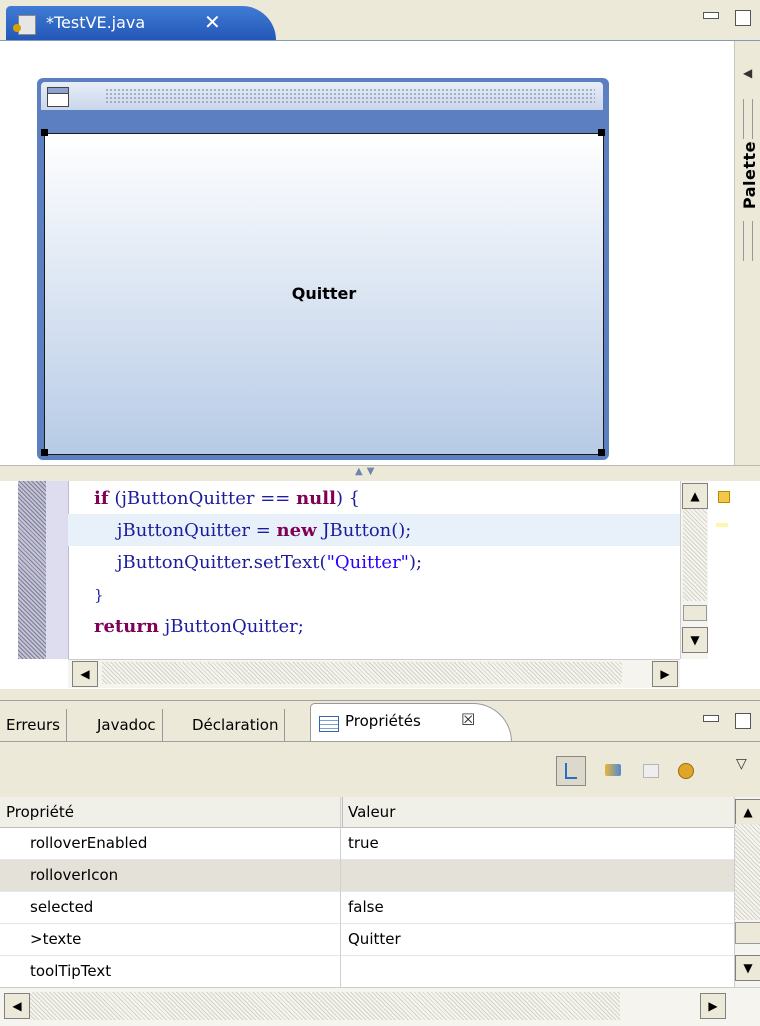 This screenshot has height=1026, width=760. I want to click on tab-erreurs: Erreurs, so click(33, 725).